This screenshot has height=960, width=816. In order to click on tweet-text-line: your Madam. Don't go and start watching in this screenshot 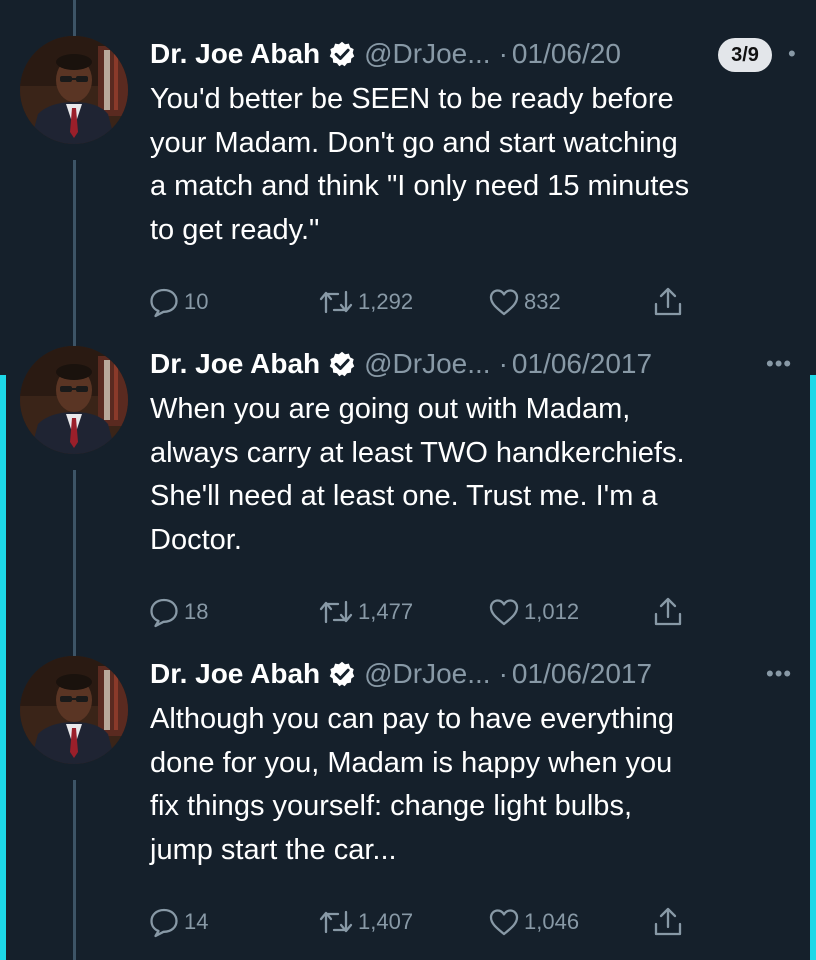, I will do `click(414, 142)`.